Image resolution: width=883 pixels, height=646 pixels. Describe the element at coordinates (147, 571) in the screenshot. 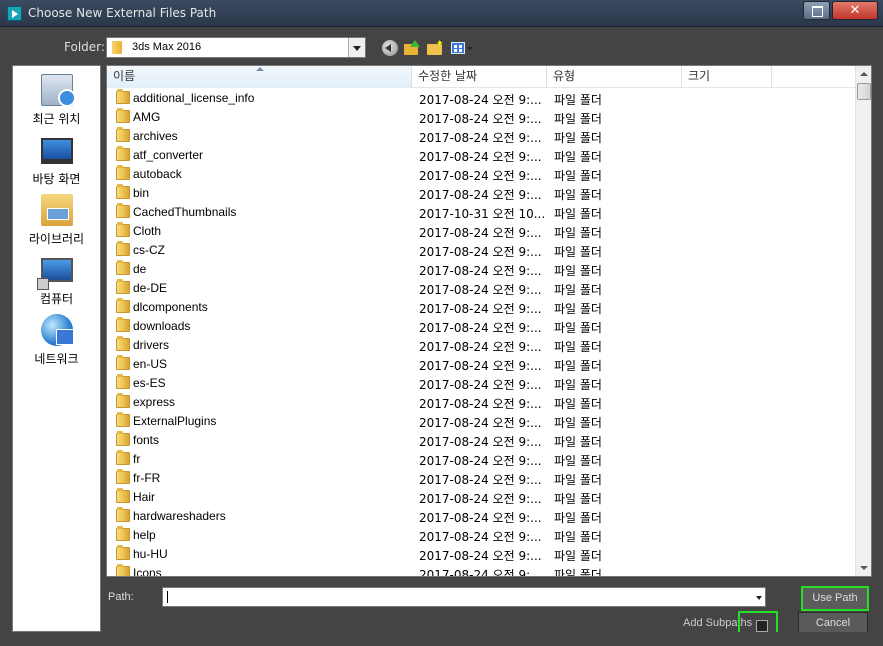

I see `file-name: Icons` at that location.